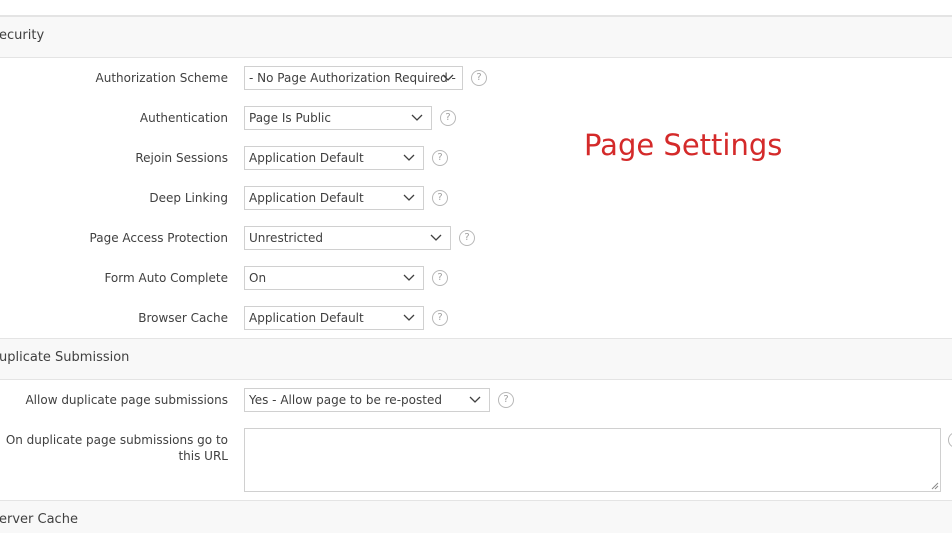  Describe the element at coordinates (338, 118) in the screenshot. I see `authentication-select: Page Is Public` at that location.